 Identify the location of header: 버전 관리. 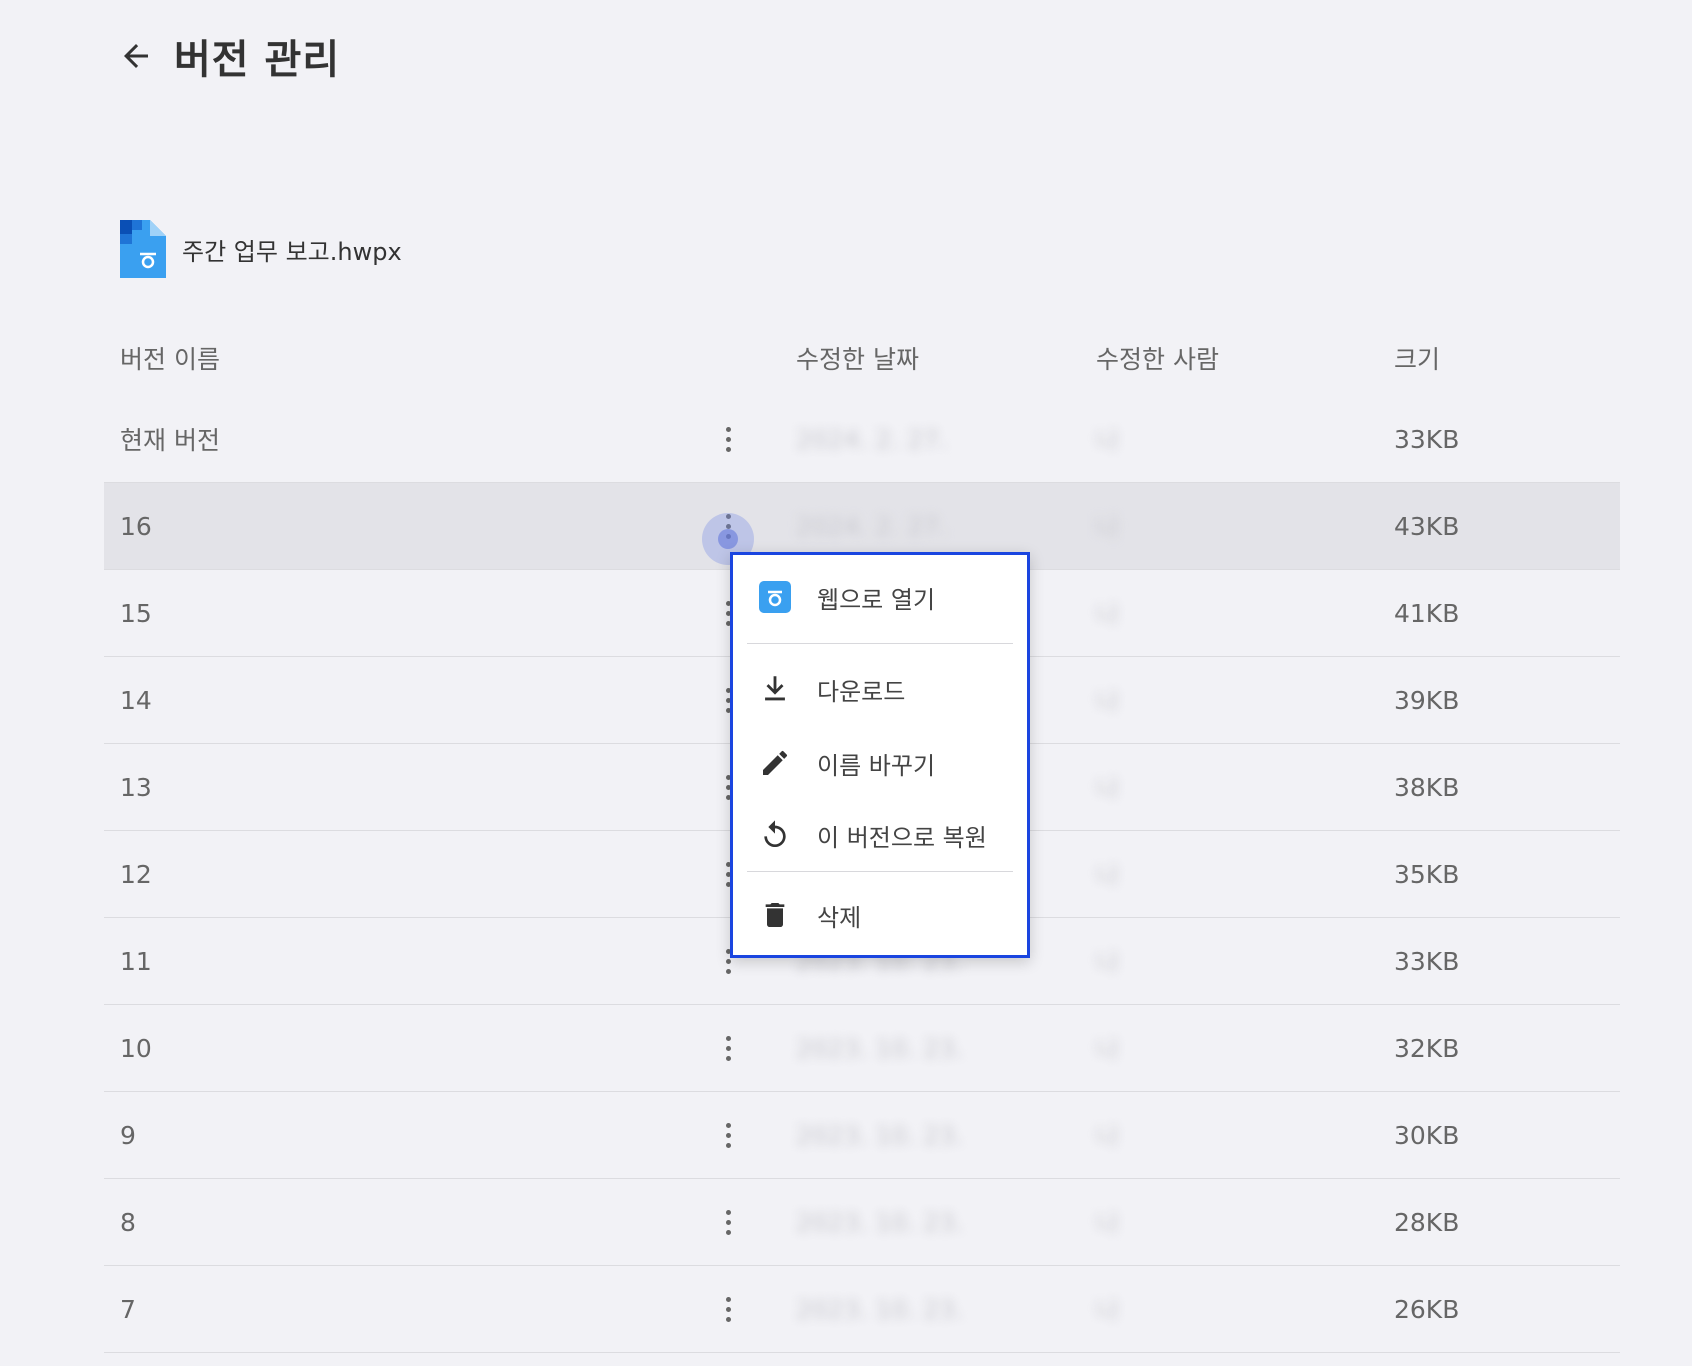
(229, 56).